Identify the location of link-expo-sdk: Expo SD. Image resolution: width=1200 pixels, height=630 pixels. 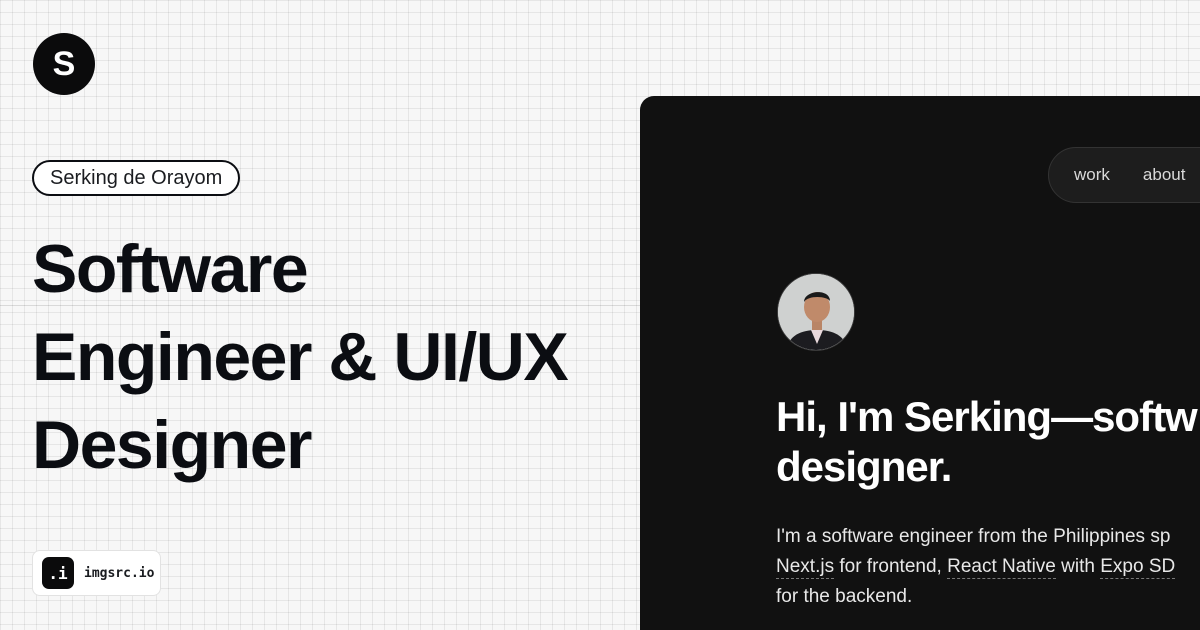
(1138, 567).